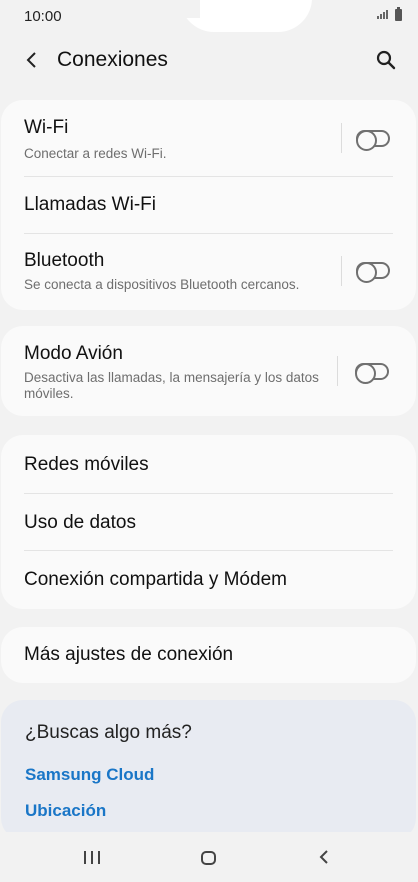 The height and width of the screenshot is (882, 418). Describe the element at coordinates (373, 272) in the screenshot. I see `bluetooth-toggle` at that location.